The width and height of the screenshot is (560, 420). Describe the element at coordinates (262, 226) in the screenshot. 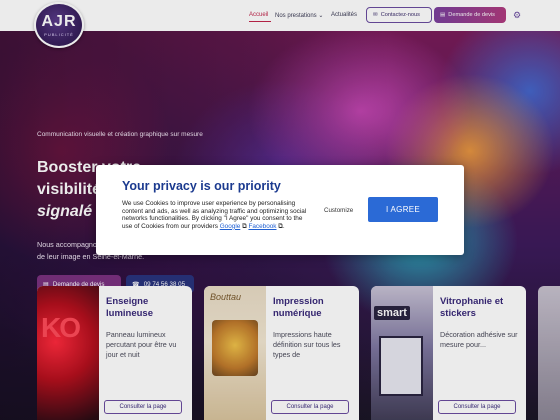

I see `facebook-link: Facebook` at that location.